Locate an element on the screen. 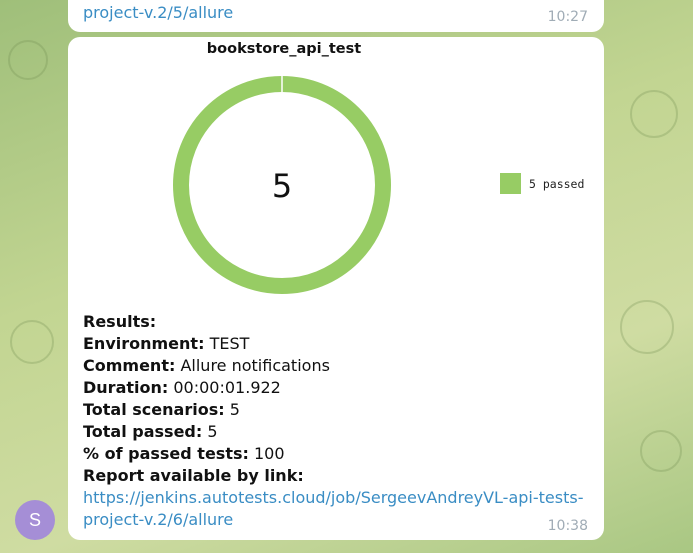  legend-swatch is located at coordinates (510, 183).